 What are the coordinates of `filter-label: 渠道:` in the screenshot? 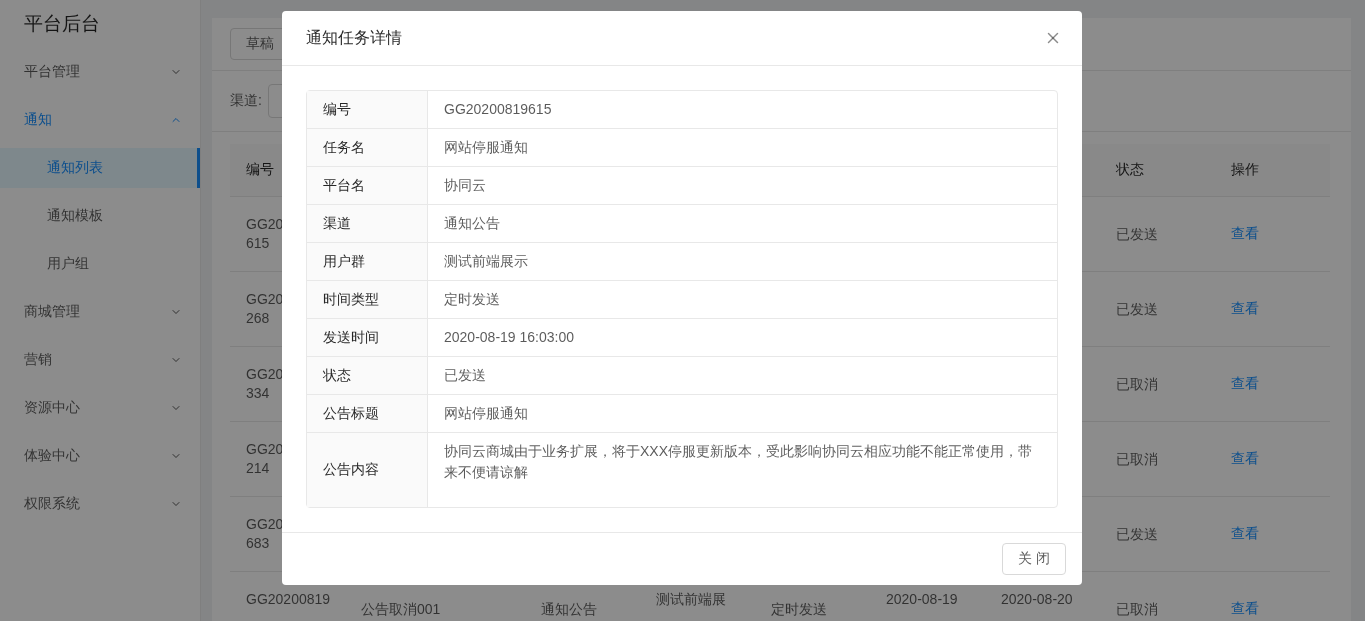 It's located at (246, 101).